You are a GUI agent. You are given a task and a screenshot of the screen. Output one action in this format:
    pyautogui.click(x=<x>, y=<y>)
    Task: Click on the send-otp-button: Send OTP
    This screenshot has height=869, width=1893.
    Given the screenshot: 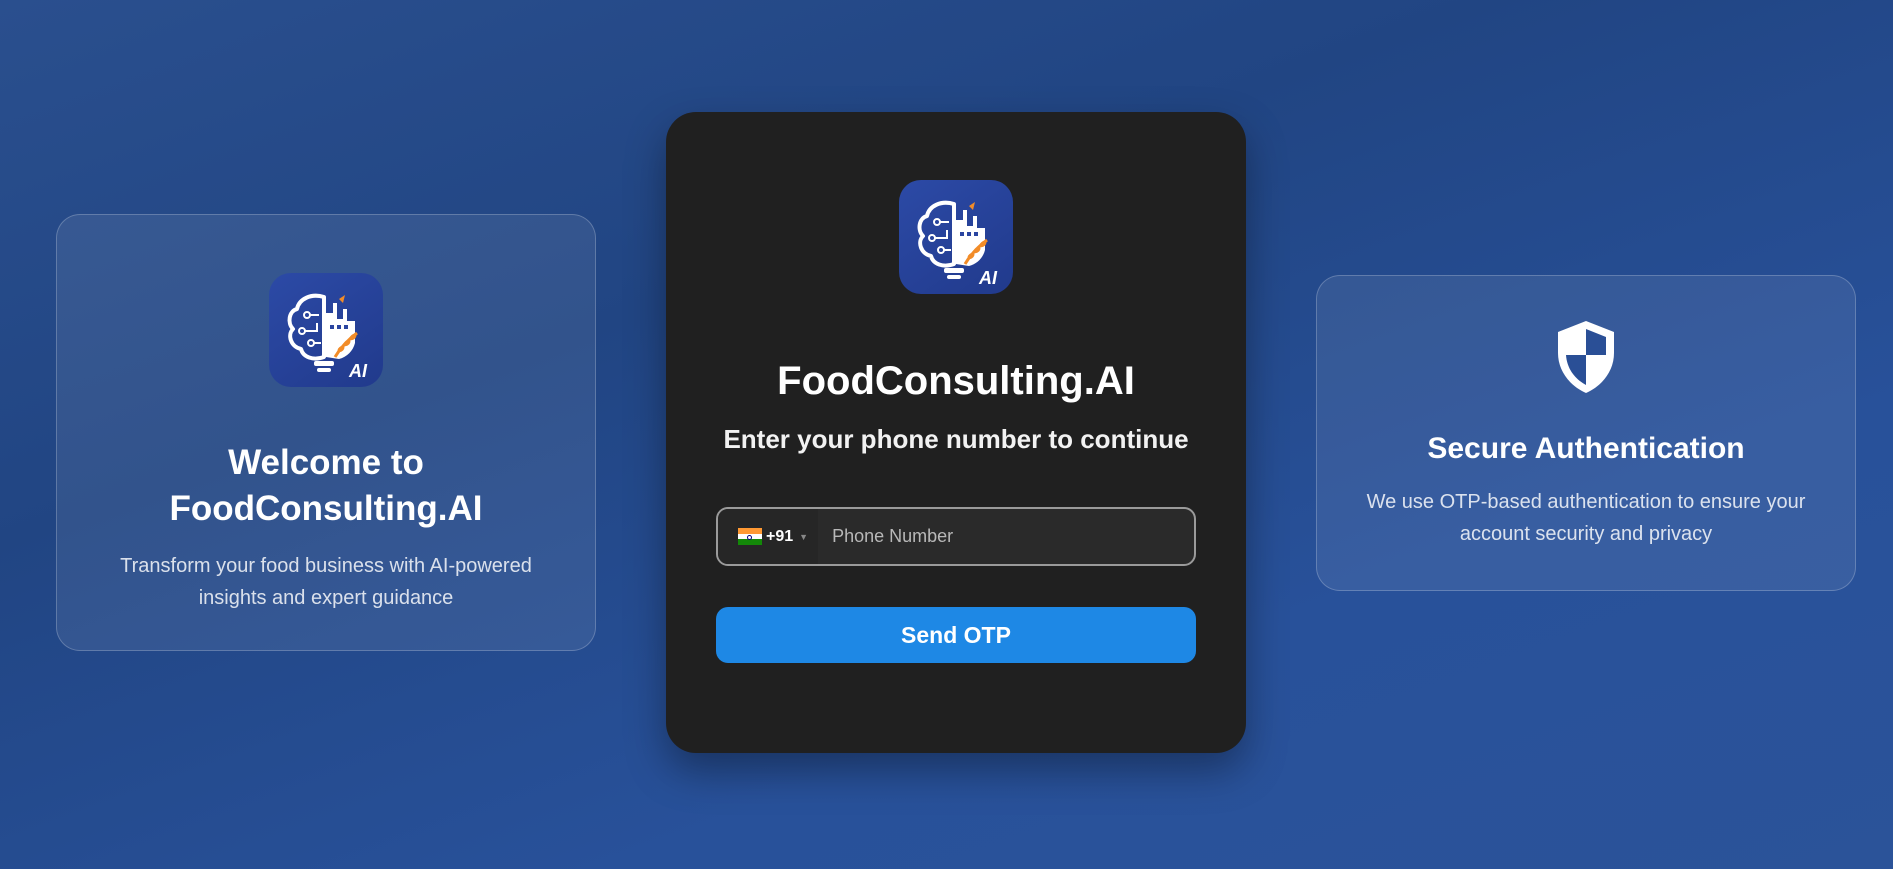 What is the action you would take?
    pyautogui.click(x=956, y=635)
    